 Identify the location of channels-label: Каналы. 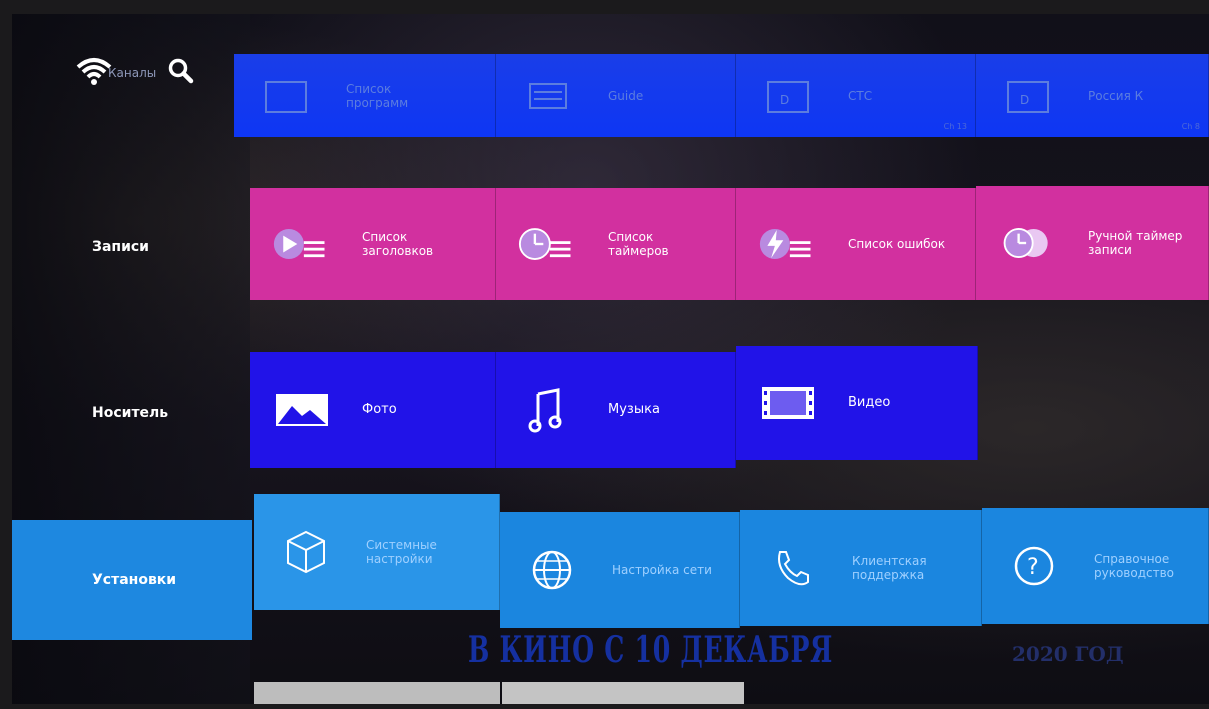
(132, 73).